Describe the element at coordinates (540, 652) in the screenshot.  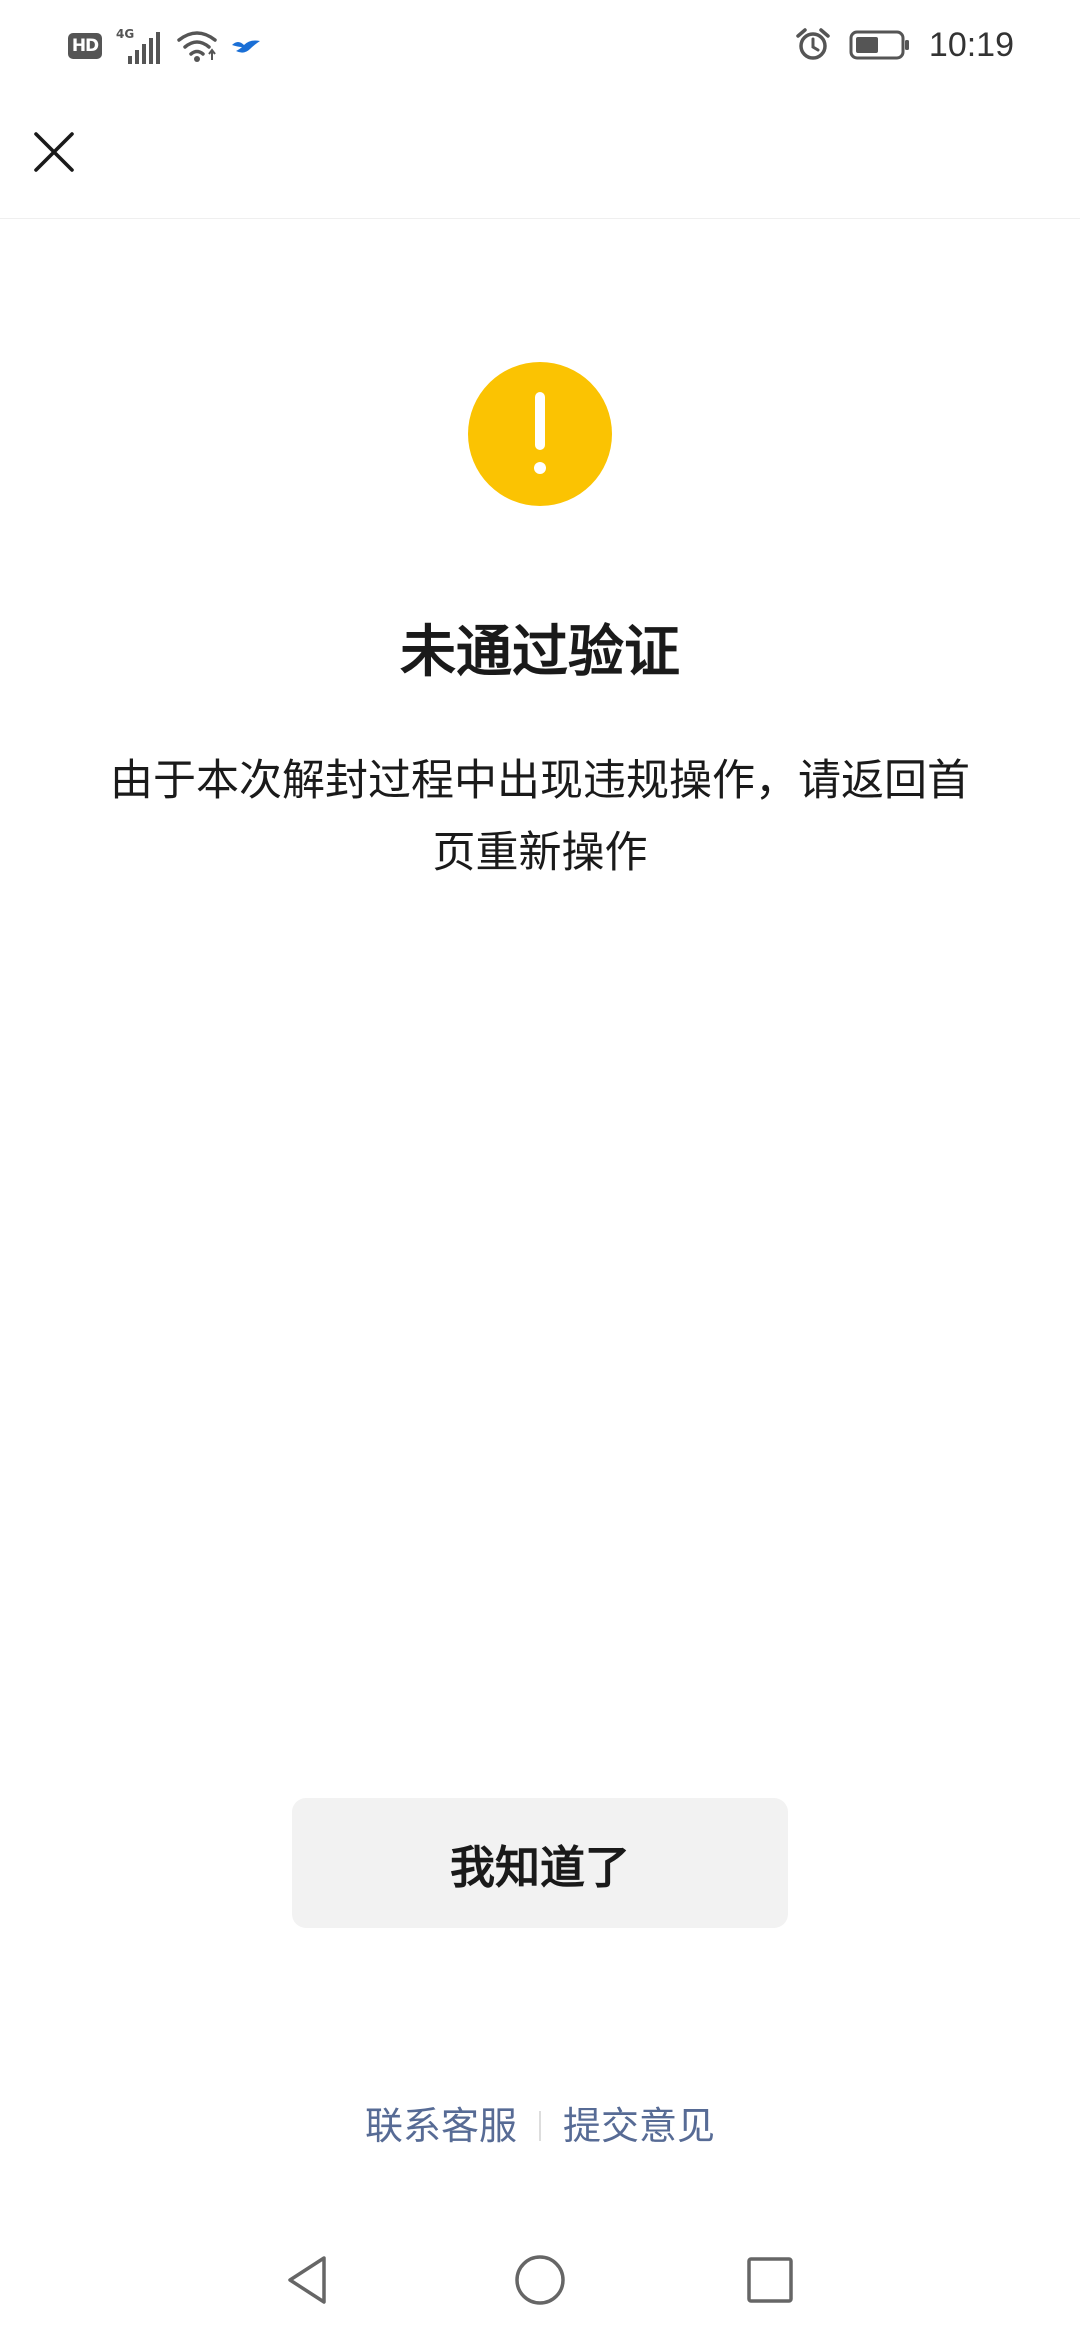
I see `dialog-title: 未通过验证` at that location.